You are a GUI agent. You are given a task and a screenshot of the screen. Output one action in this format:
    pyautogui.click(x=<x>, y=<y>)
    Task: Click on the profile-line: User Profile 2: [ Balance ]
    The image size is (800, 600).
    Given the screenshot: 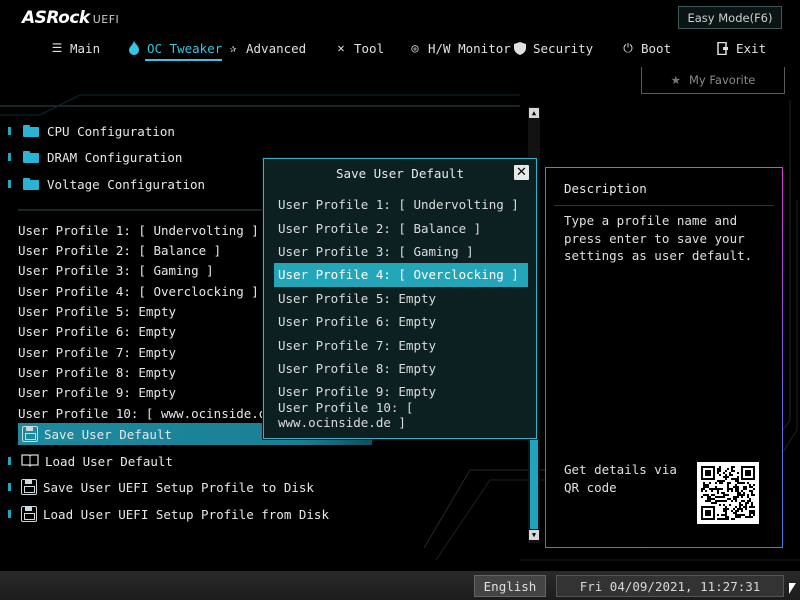 What is the action you would take?
    pyautogui.click(x=120, y=250)
    